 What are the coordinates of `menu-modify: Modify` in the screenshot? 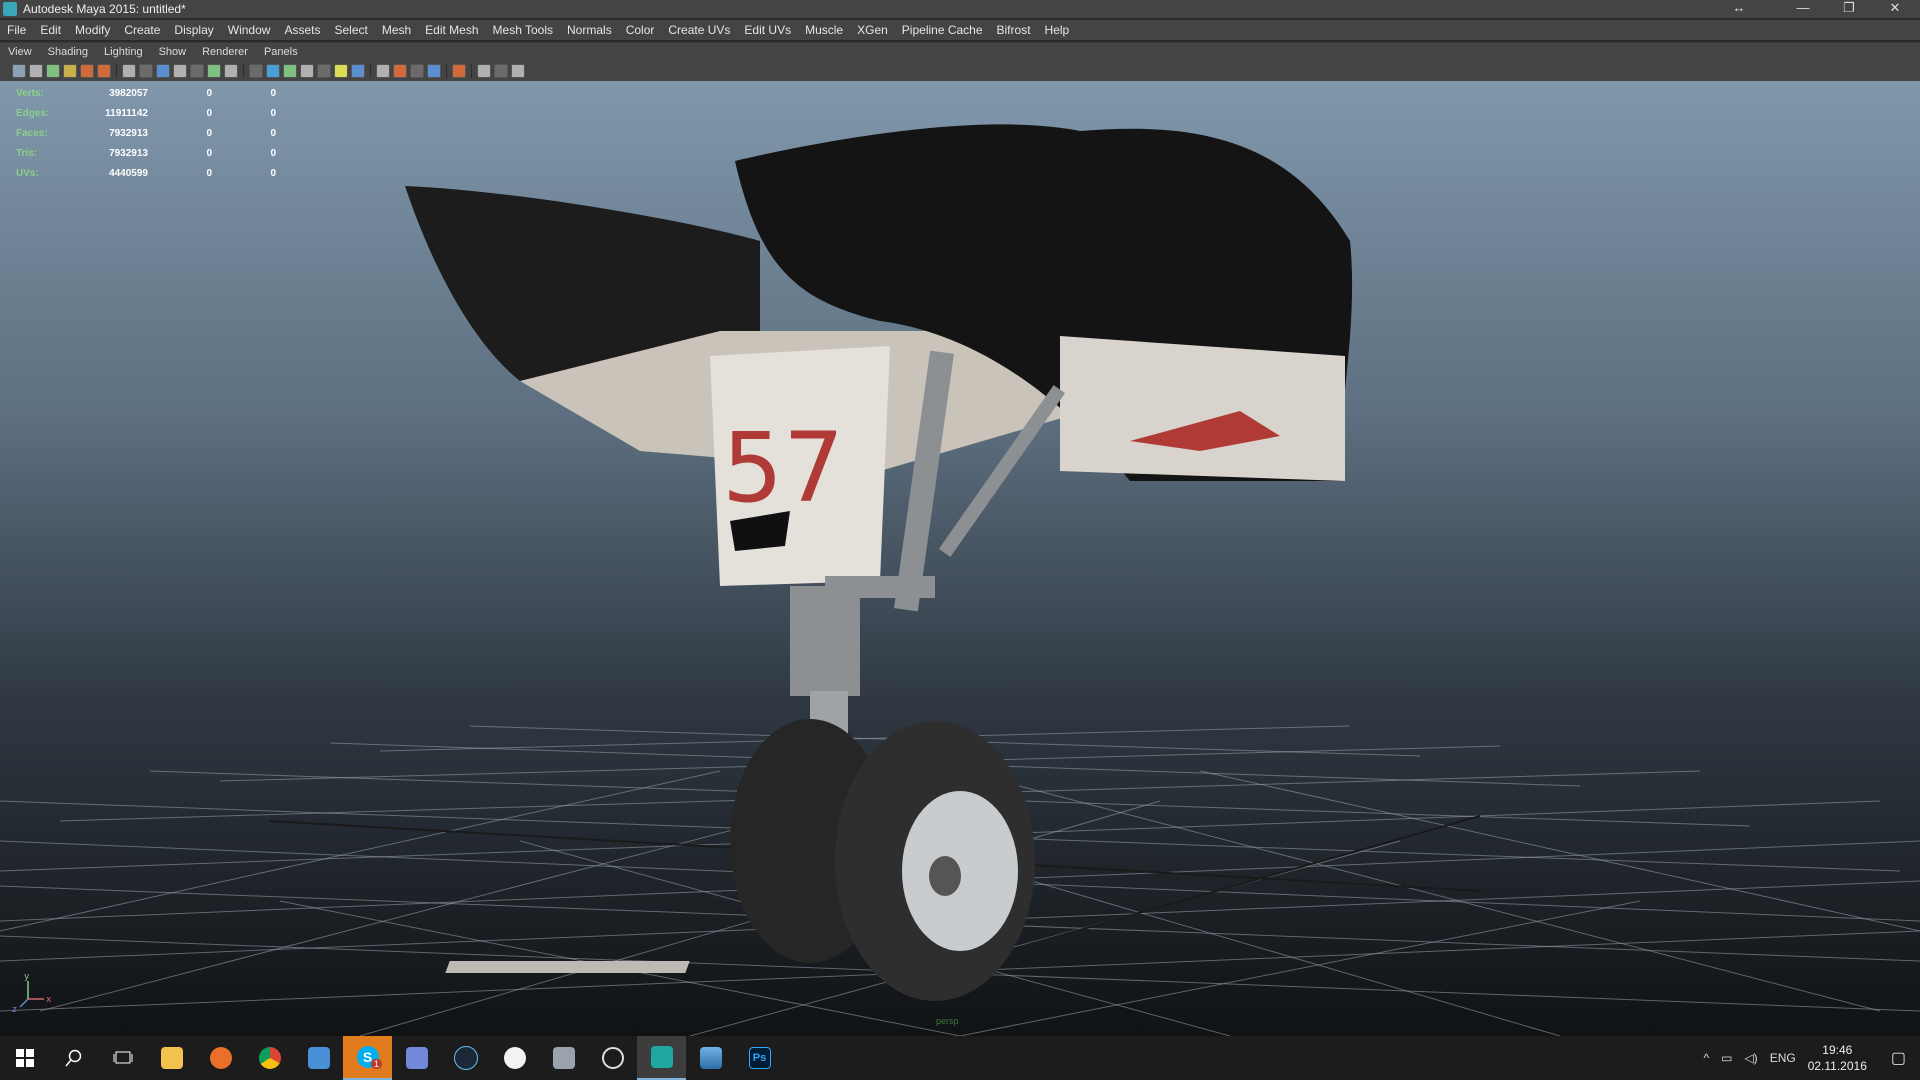 It's located at (92, 30).